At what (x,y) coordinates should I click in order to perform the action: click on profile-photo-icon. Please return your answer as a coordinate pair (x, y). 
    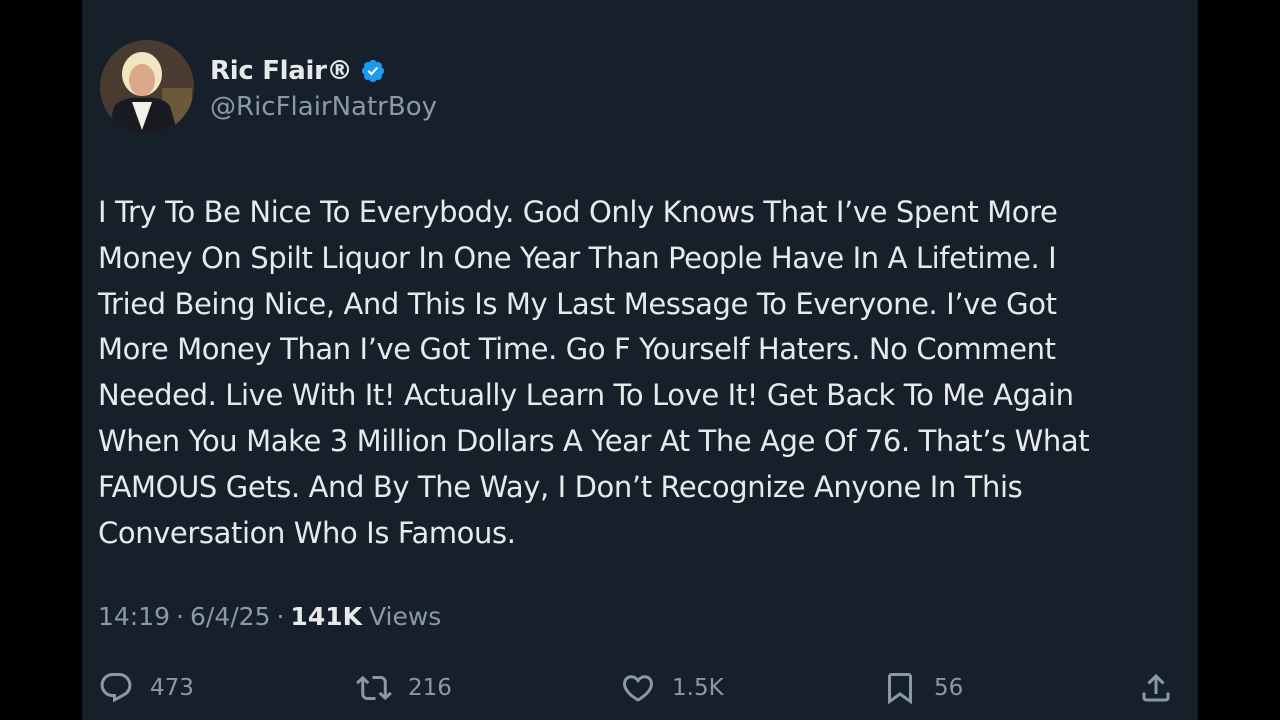
    Looking at the image, I should click on (147, 87).